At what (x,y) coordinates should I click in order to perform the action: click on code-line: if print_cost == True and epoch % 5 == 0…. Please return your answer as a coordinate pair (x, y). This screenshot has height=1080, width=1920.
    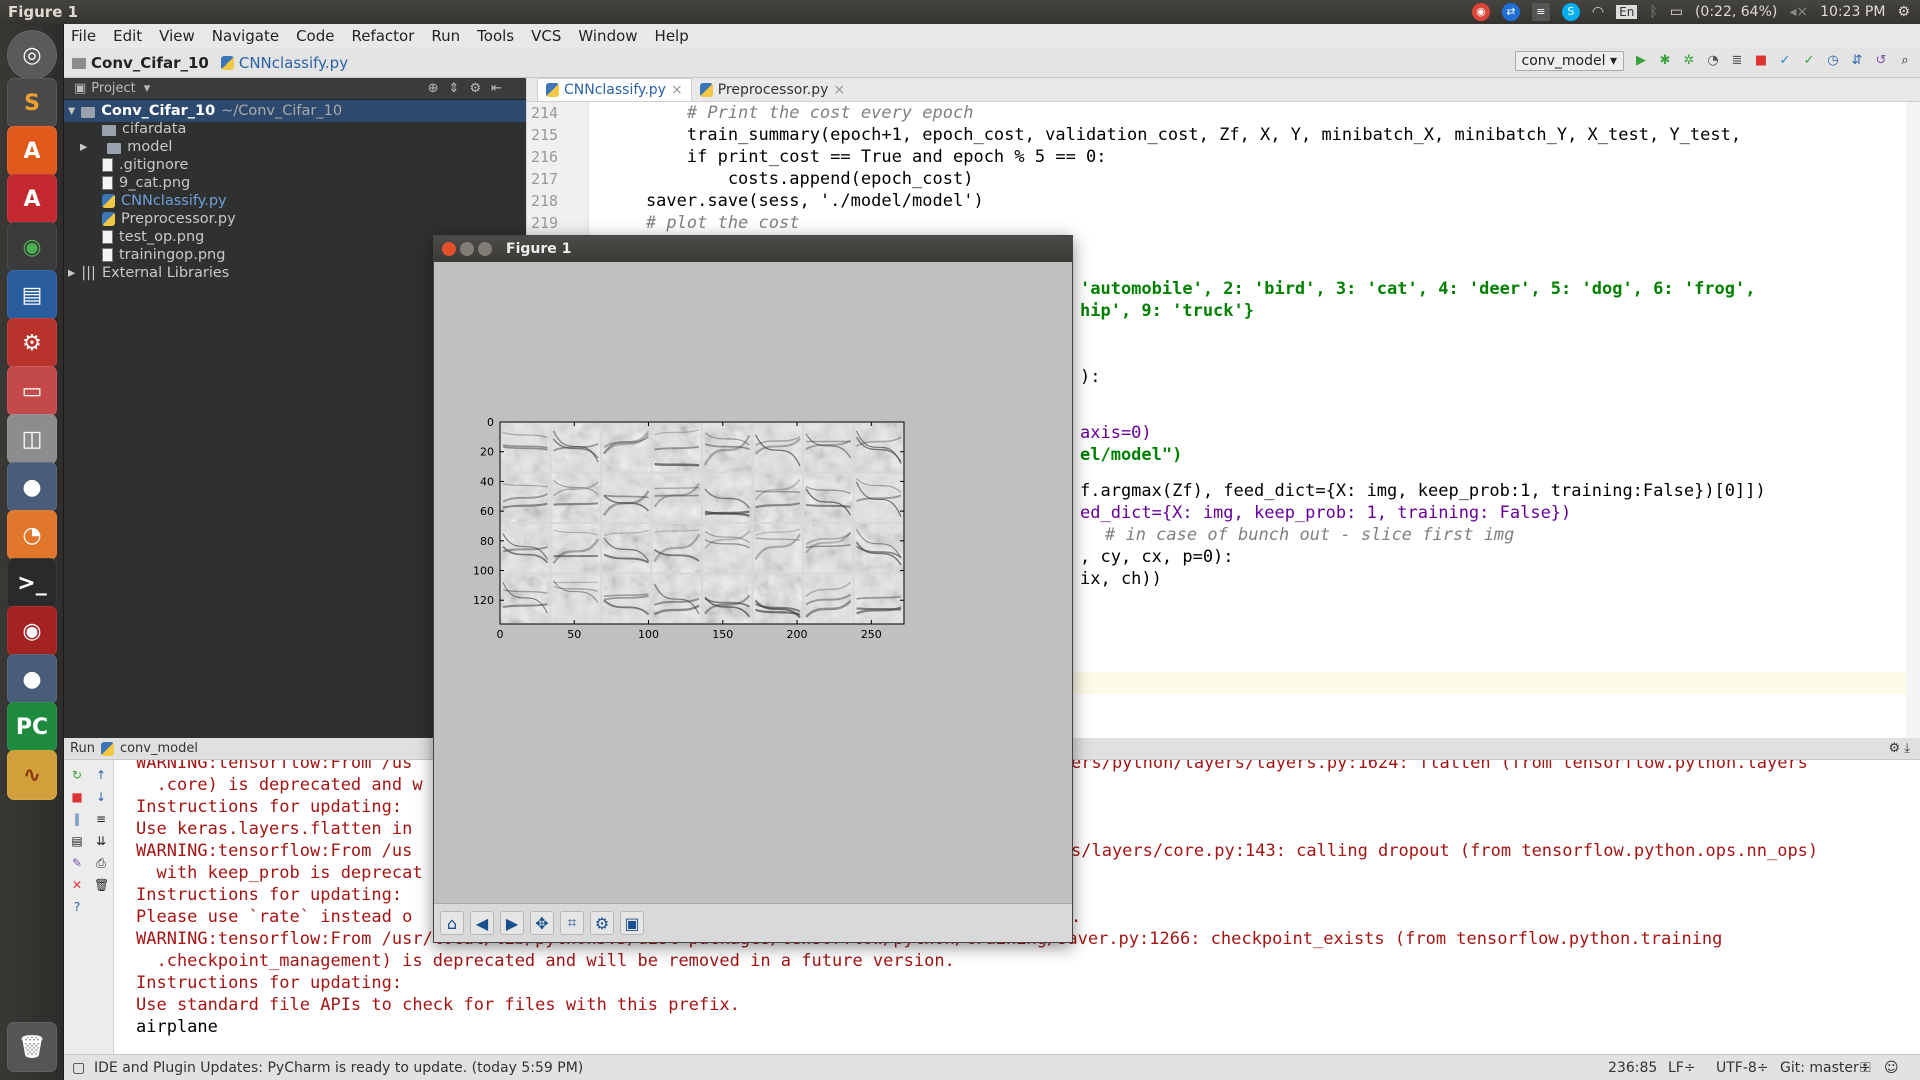
    Looking at the image, I should click on (856, 157).